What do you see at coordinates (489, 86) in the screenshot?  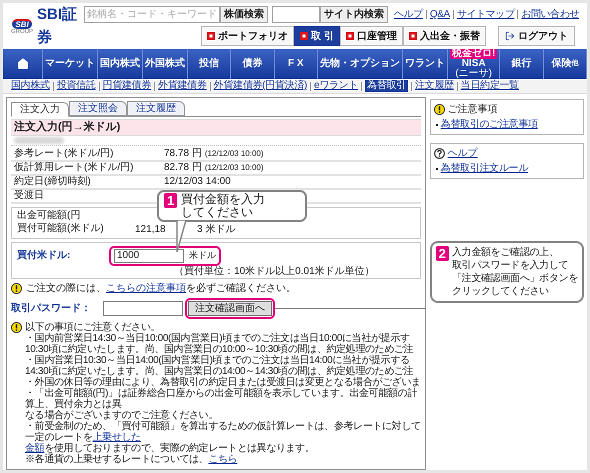 I see `subnav-link: 当日約定一覧` at bounding box center [489, 86].